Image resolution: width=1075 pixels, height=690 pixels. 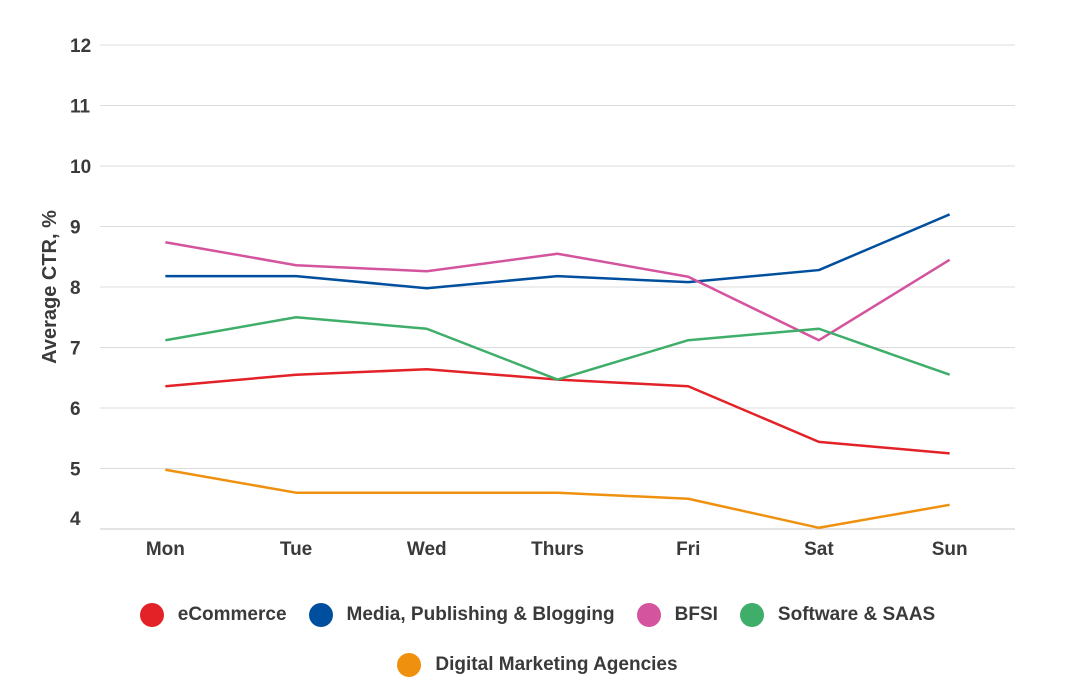 I want to click on x-tick-label: Fri, so click(x=688, y=549).